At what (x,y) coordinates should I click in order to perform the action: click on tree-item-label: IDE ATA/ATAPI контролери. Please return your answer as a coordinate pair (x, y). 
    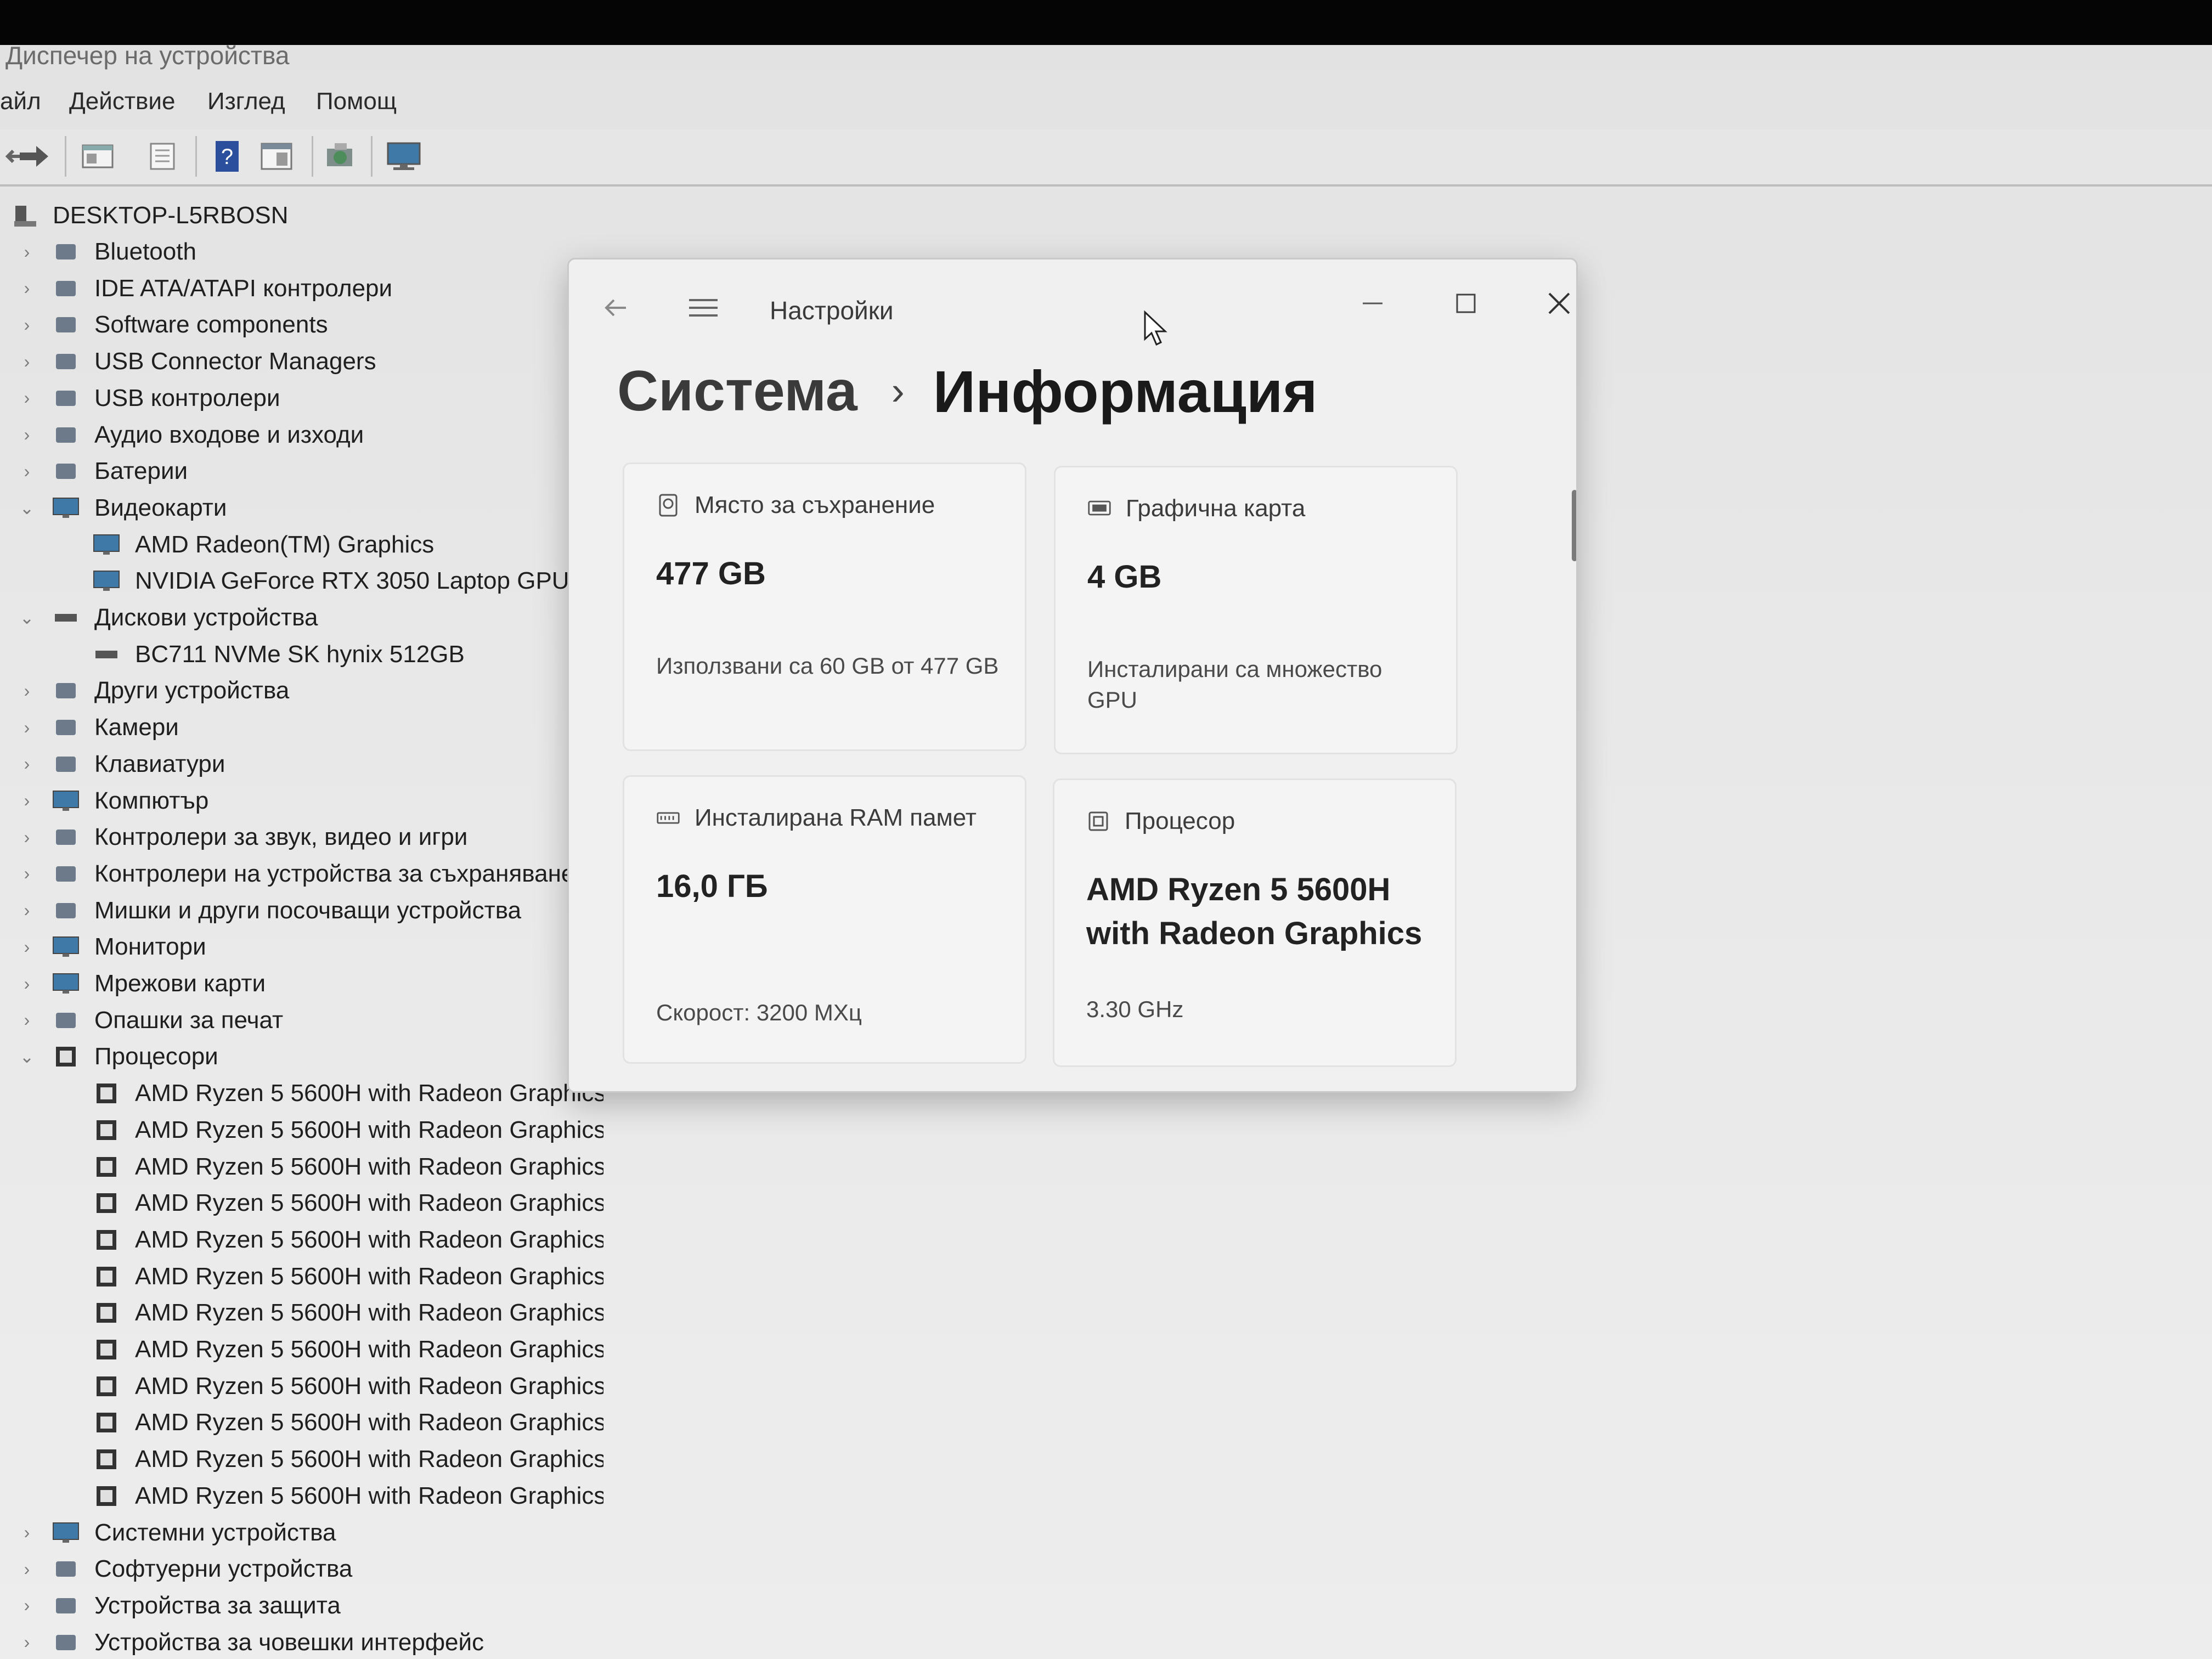
    Looking at the image, I should click on (244, 288).